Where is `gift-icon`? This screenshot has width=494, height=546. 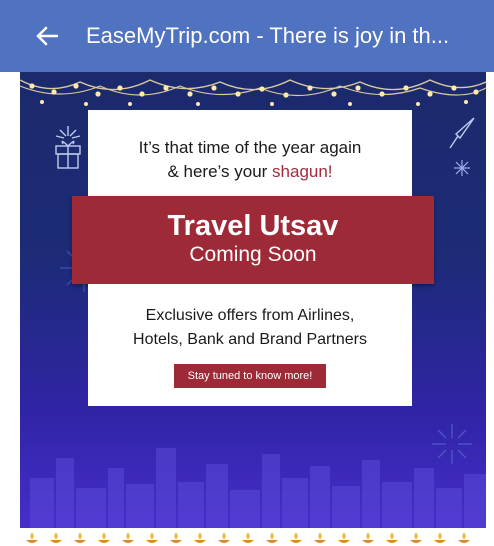 gift-icon is located at coordinates (68, 147).